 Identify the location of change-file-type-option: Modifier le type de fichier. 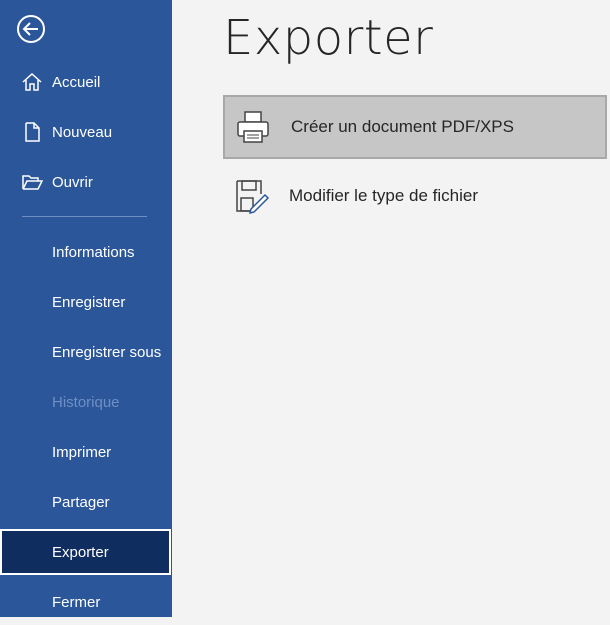
(415, 196).